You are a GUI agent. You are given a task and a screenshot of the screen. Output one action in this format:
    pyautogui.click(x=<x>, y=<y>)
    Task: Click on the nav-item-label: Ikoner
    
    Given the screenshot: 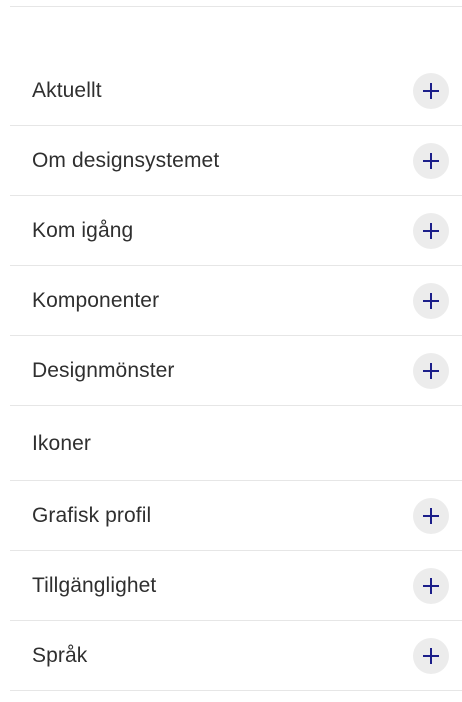 What is the action you would take?
    pyautogui.click(x=61, y=443)
    